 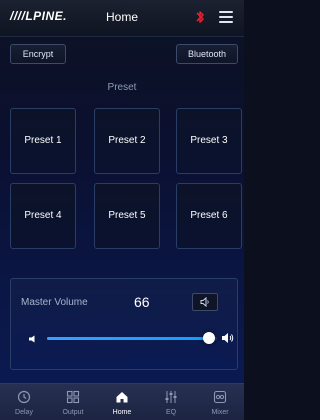 What do you see at coordinates (200, 17) in the screenshot?
I see `bluetooth-icon` at bounding box center [200, 17].